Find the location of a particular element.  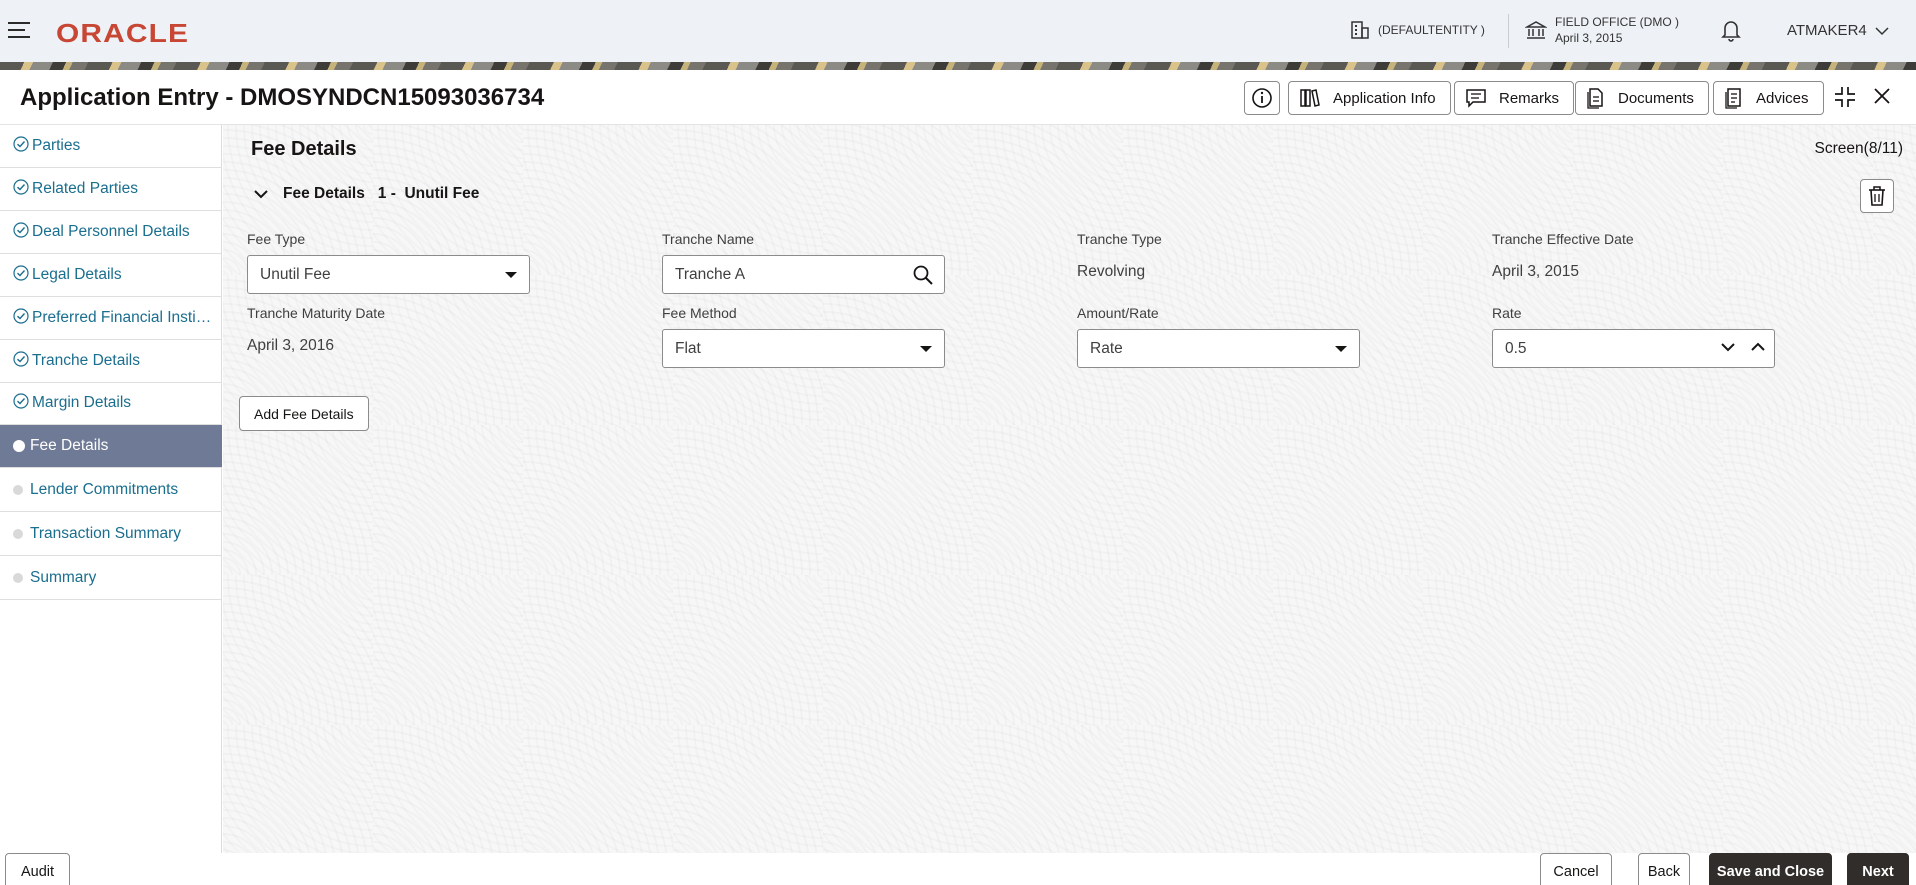

cancel-button: Cancel is located at coordinates (1576, 869).